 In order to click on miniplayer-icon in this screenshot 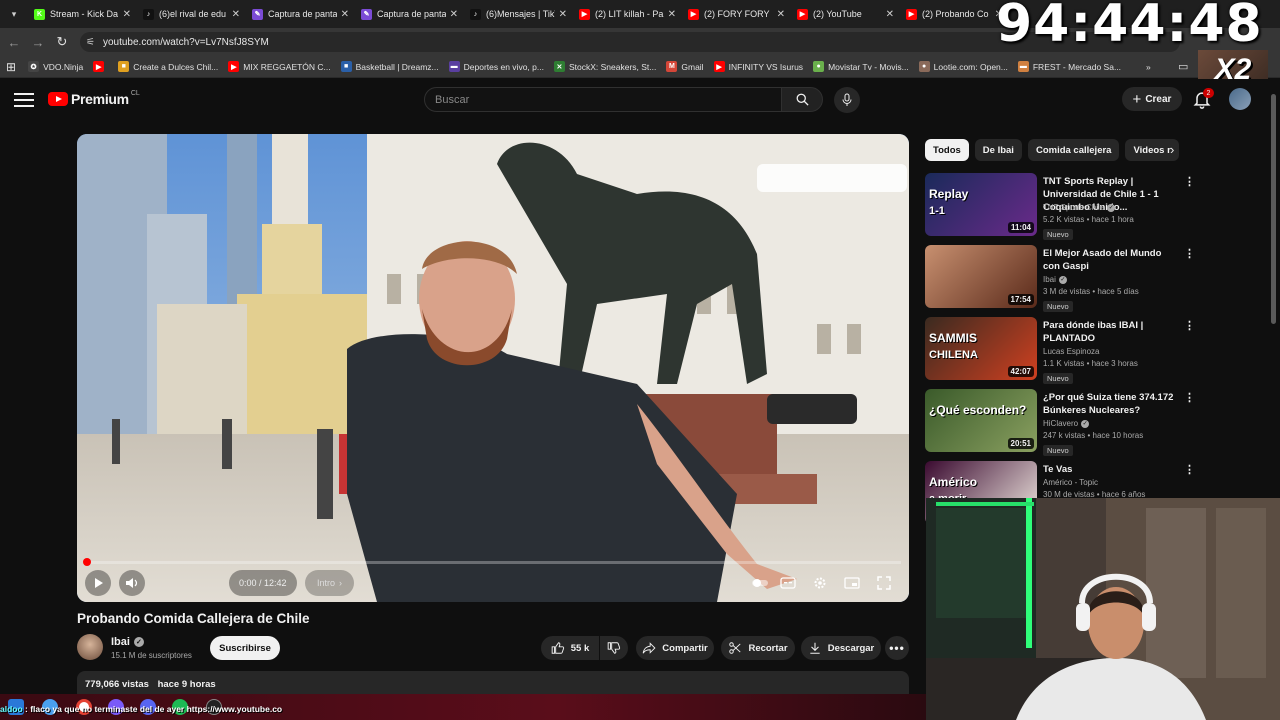, I will do `click(852, 583)`.